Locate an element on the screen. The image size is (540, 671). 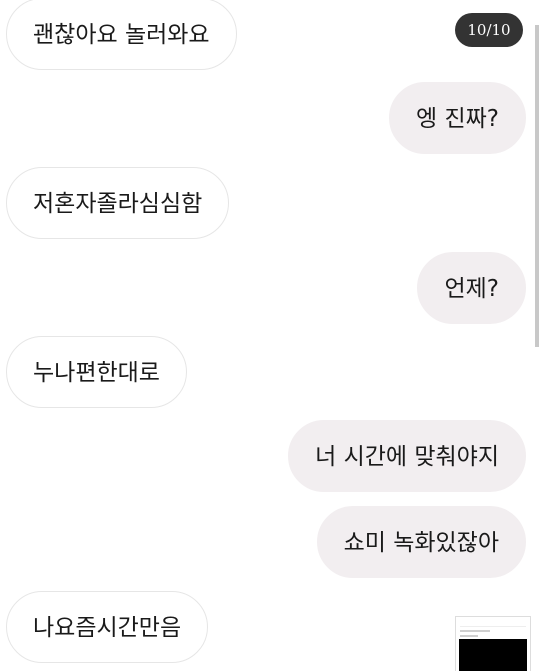
message-bubble-incoming: 저혼자졸라심심함 is located at coordinates (118, 203).